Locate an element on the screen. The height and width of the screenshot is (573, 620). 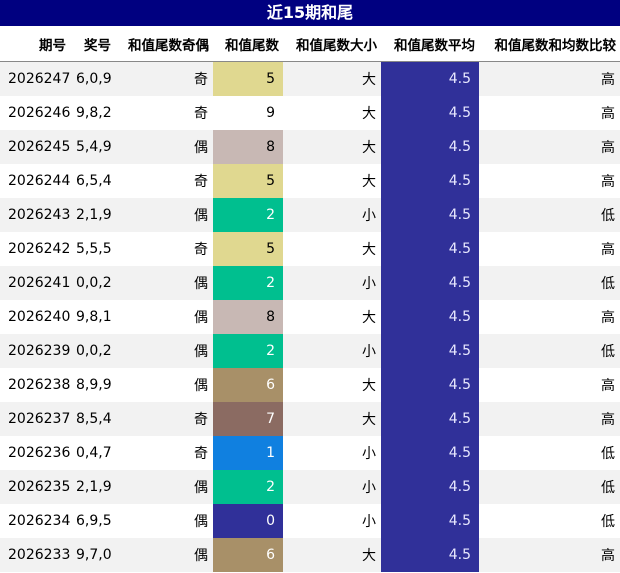
table-row: 2026242 5,5,5 奇 5 大 4.5 高 is located at coordinates (310, 249).